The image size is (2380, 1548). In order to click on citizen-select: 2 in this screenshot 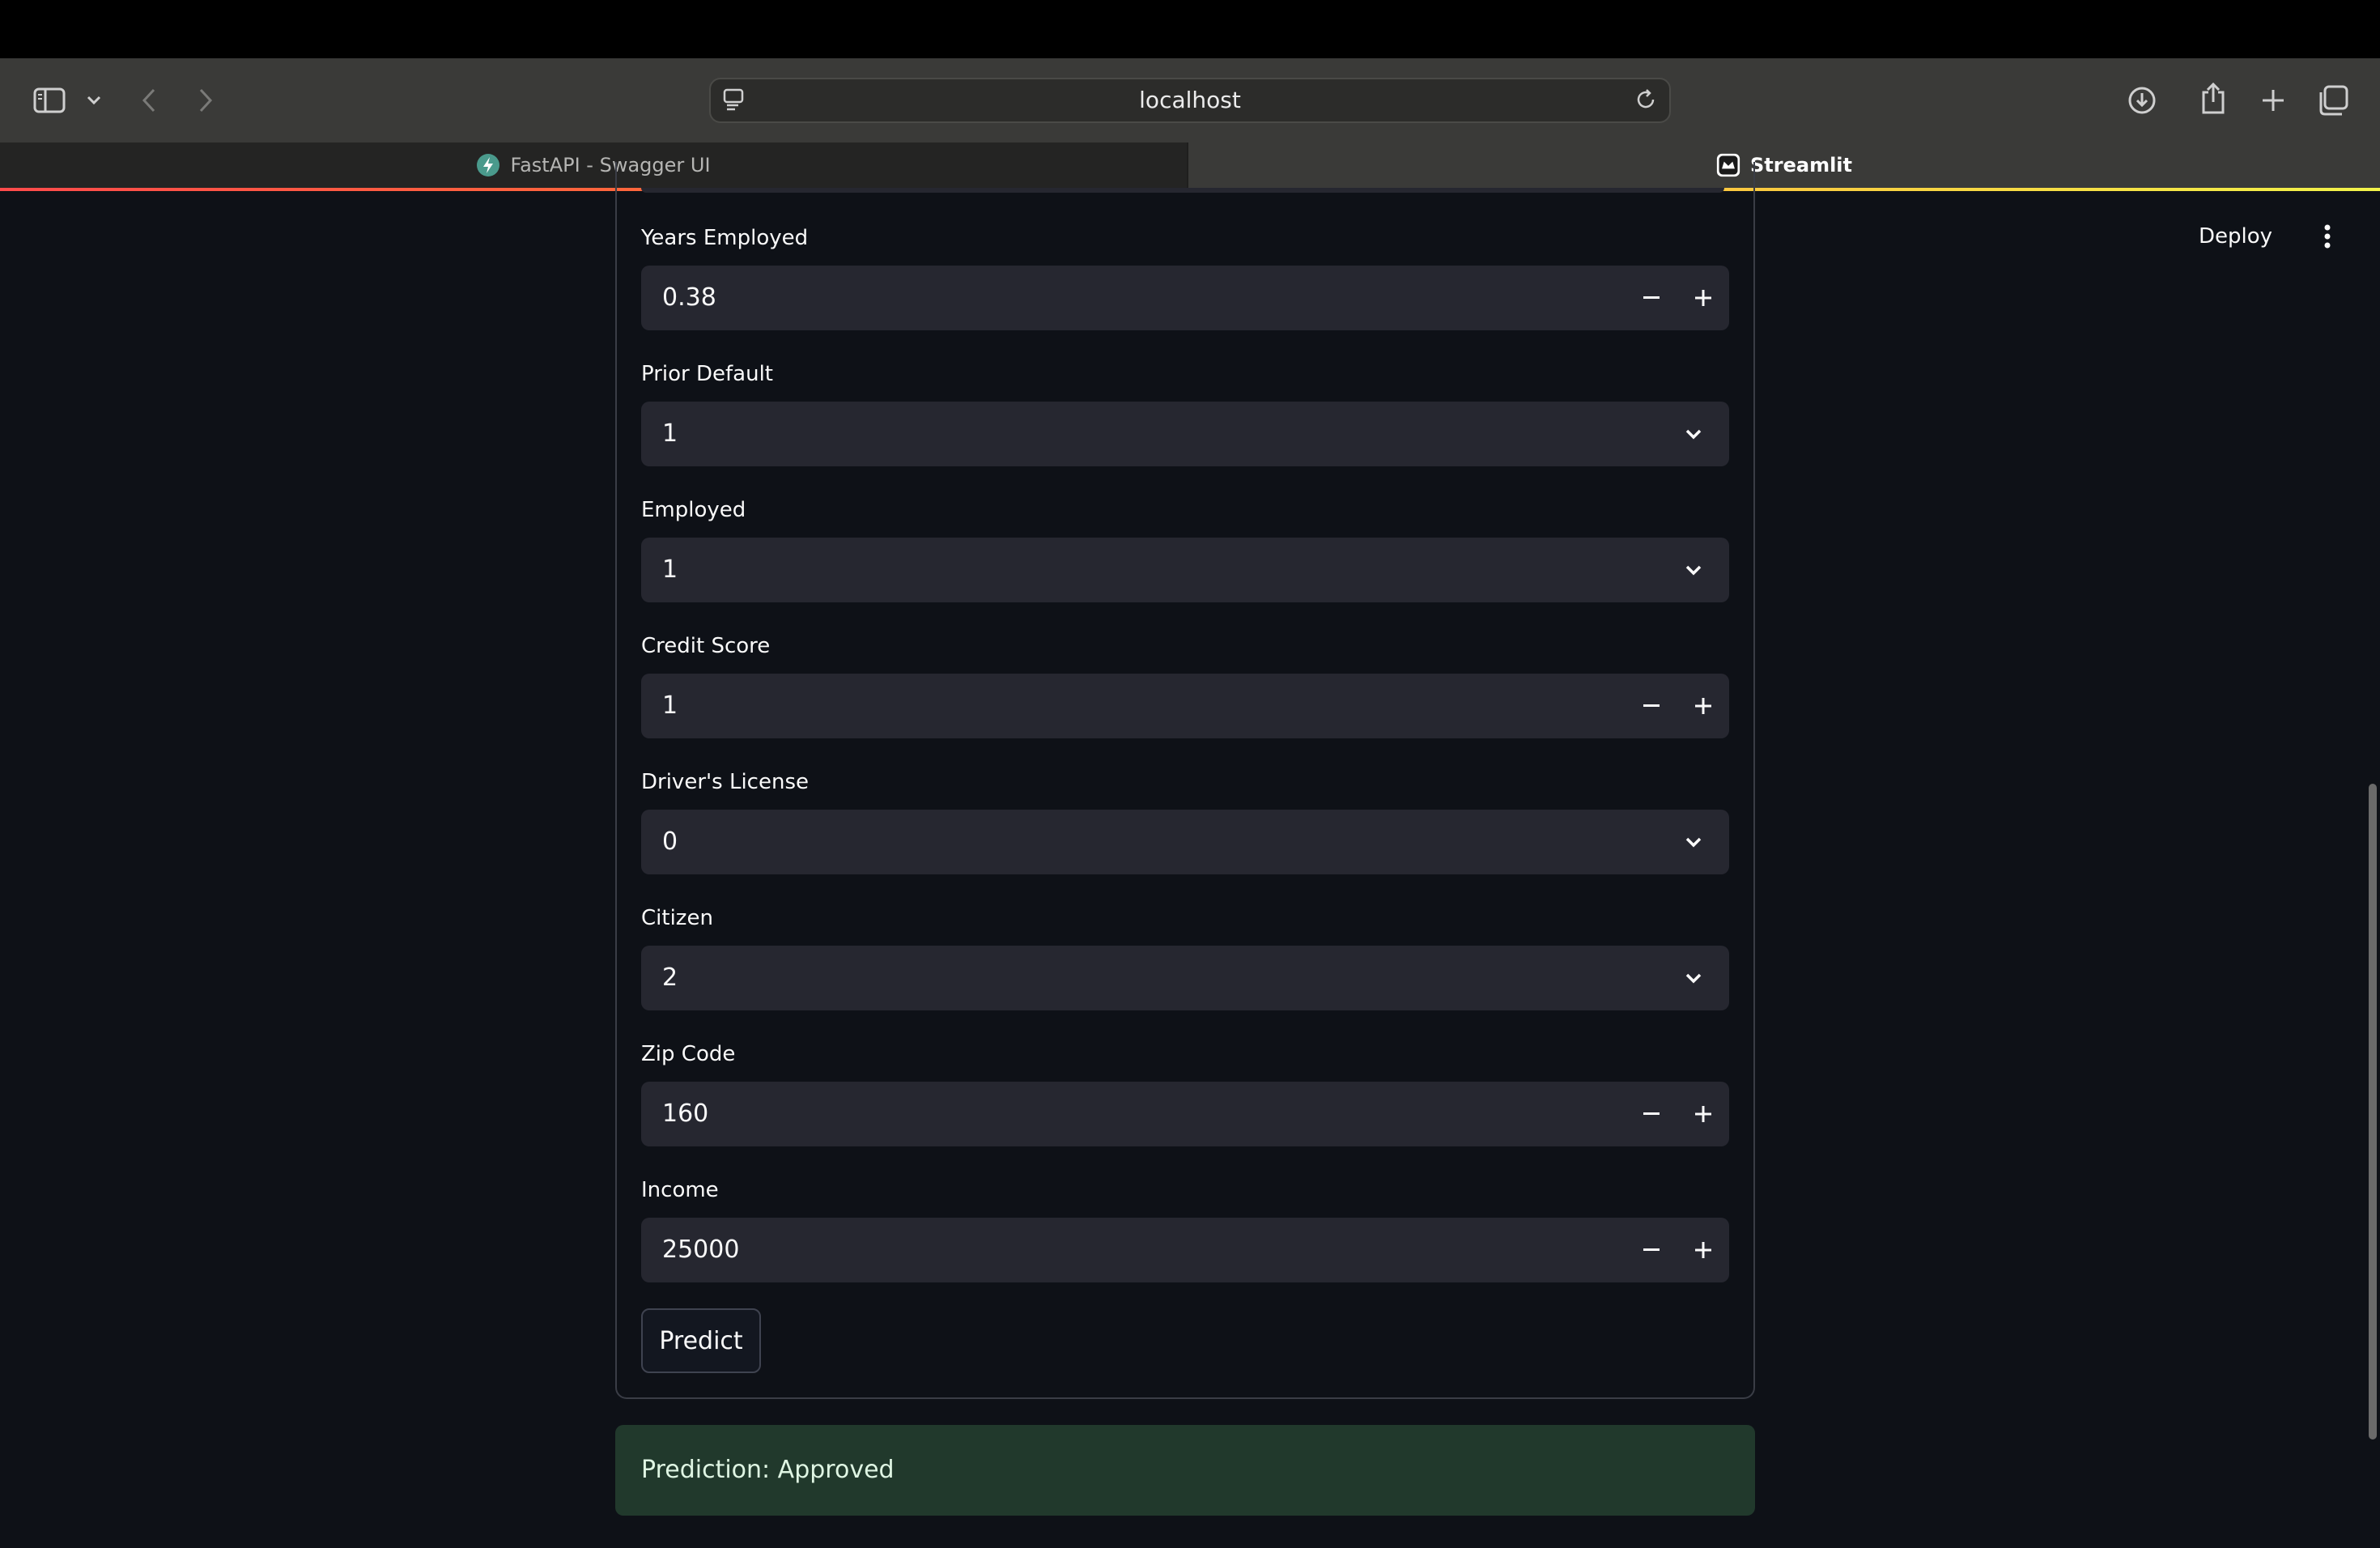, I will do `click(1185, 978)`.